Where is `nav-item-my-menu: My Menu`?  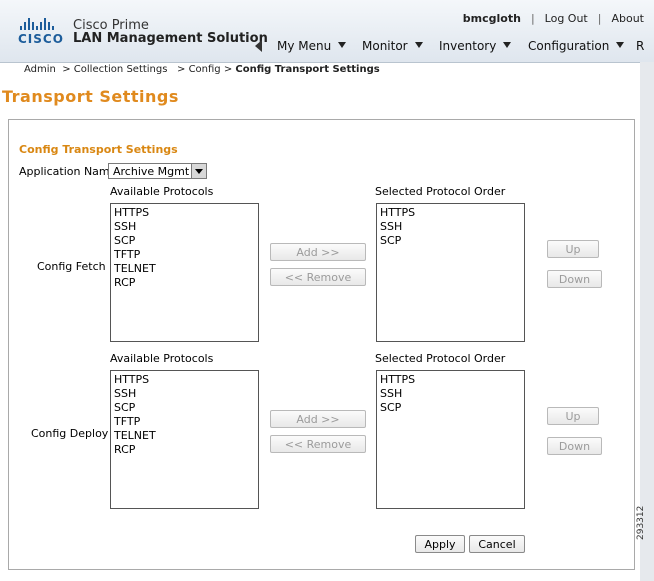
nav-item-my-menu: My Menu is located at coordinates (312, 46).